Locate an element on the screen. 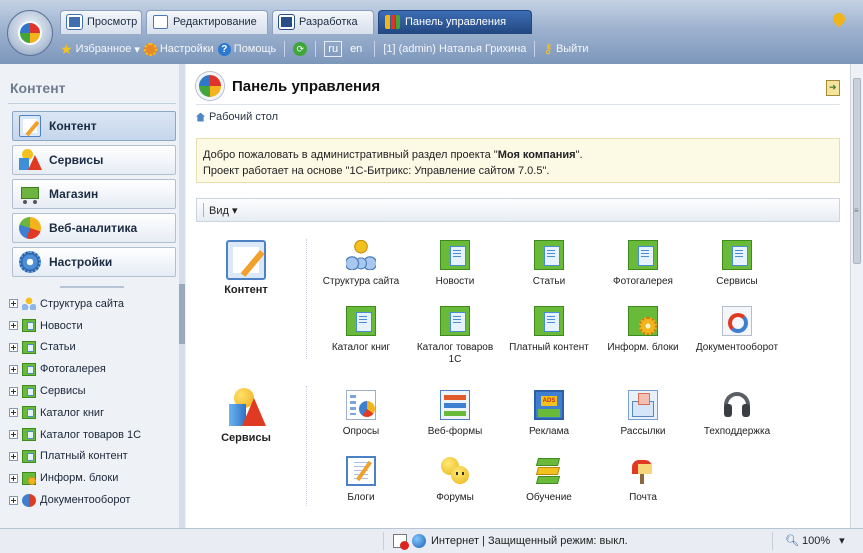 The image size is (863, 553). tab-develop: Разработка is located at coordinates (323, 22).